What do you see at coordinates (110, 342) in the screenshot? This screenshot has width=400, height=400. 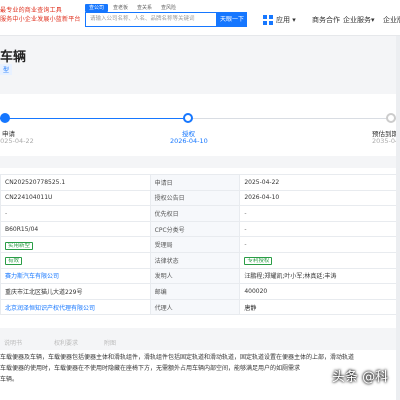 I see `tab-drawings: 附图` at bounding box center [110, 342].